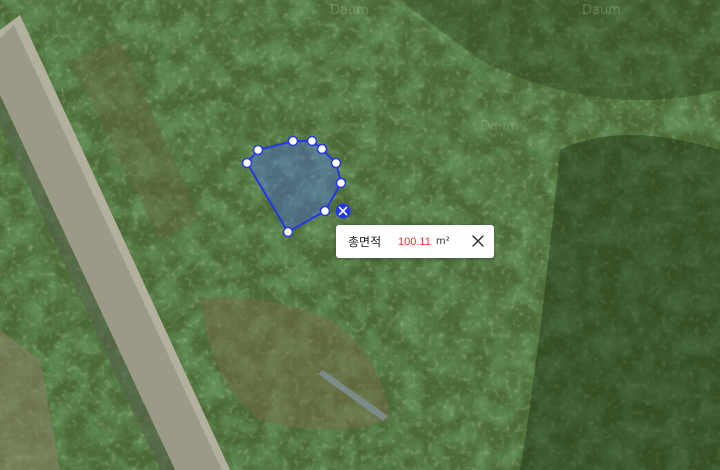 This screenshot has width=720, height=470. Describe the element at coordinates (478, 241) in the screenshot. I see `close-icon` at that location.